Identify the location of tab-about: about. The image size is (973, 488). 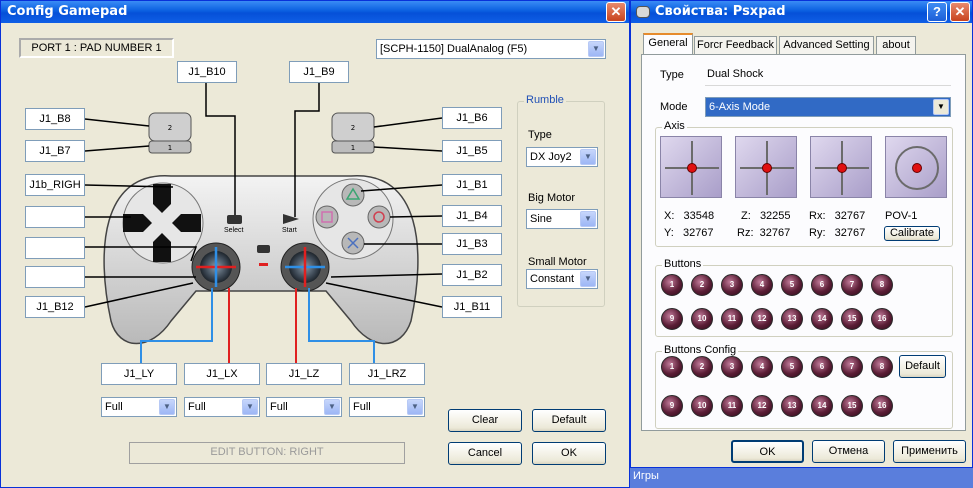
(896, 45).